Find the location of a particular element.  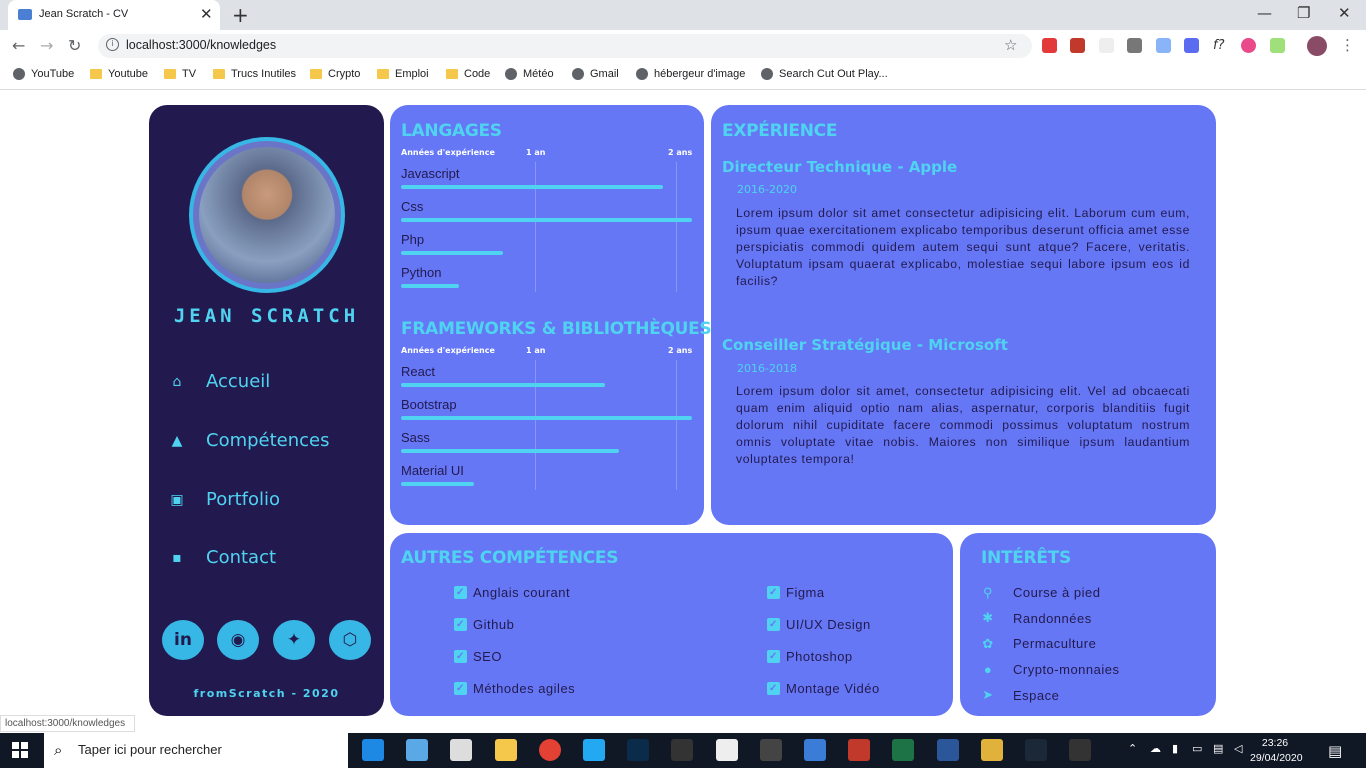

restore-icon: ❐ is located at coordinates (1303, 13).